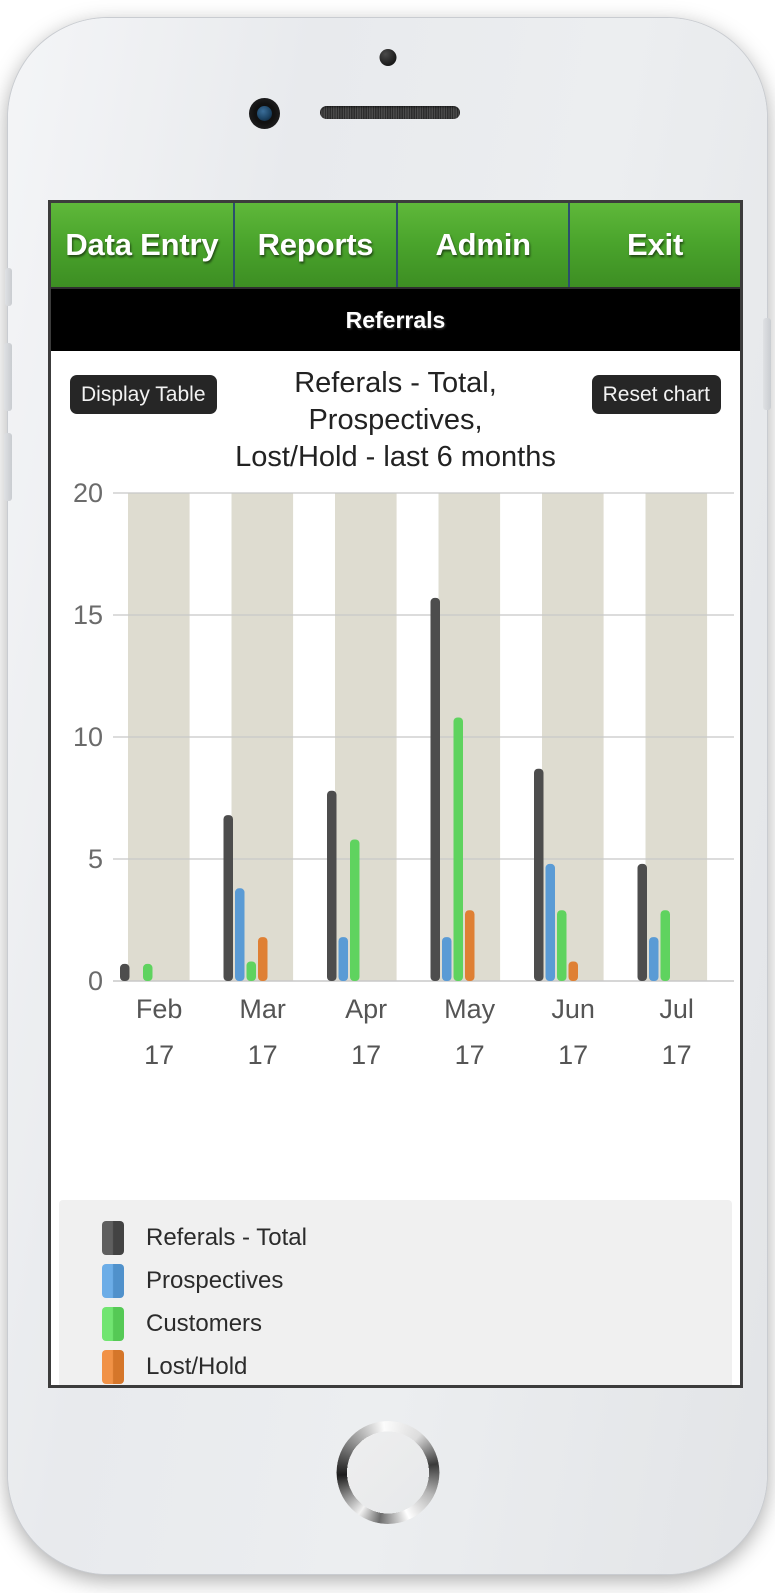 Image resolution: width=775 pixels, height=1593 pixels. I want to click on page-title-bar: Referrals, so click(395, 320).